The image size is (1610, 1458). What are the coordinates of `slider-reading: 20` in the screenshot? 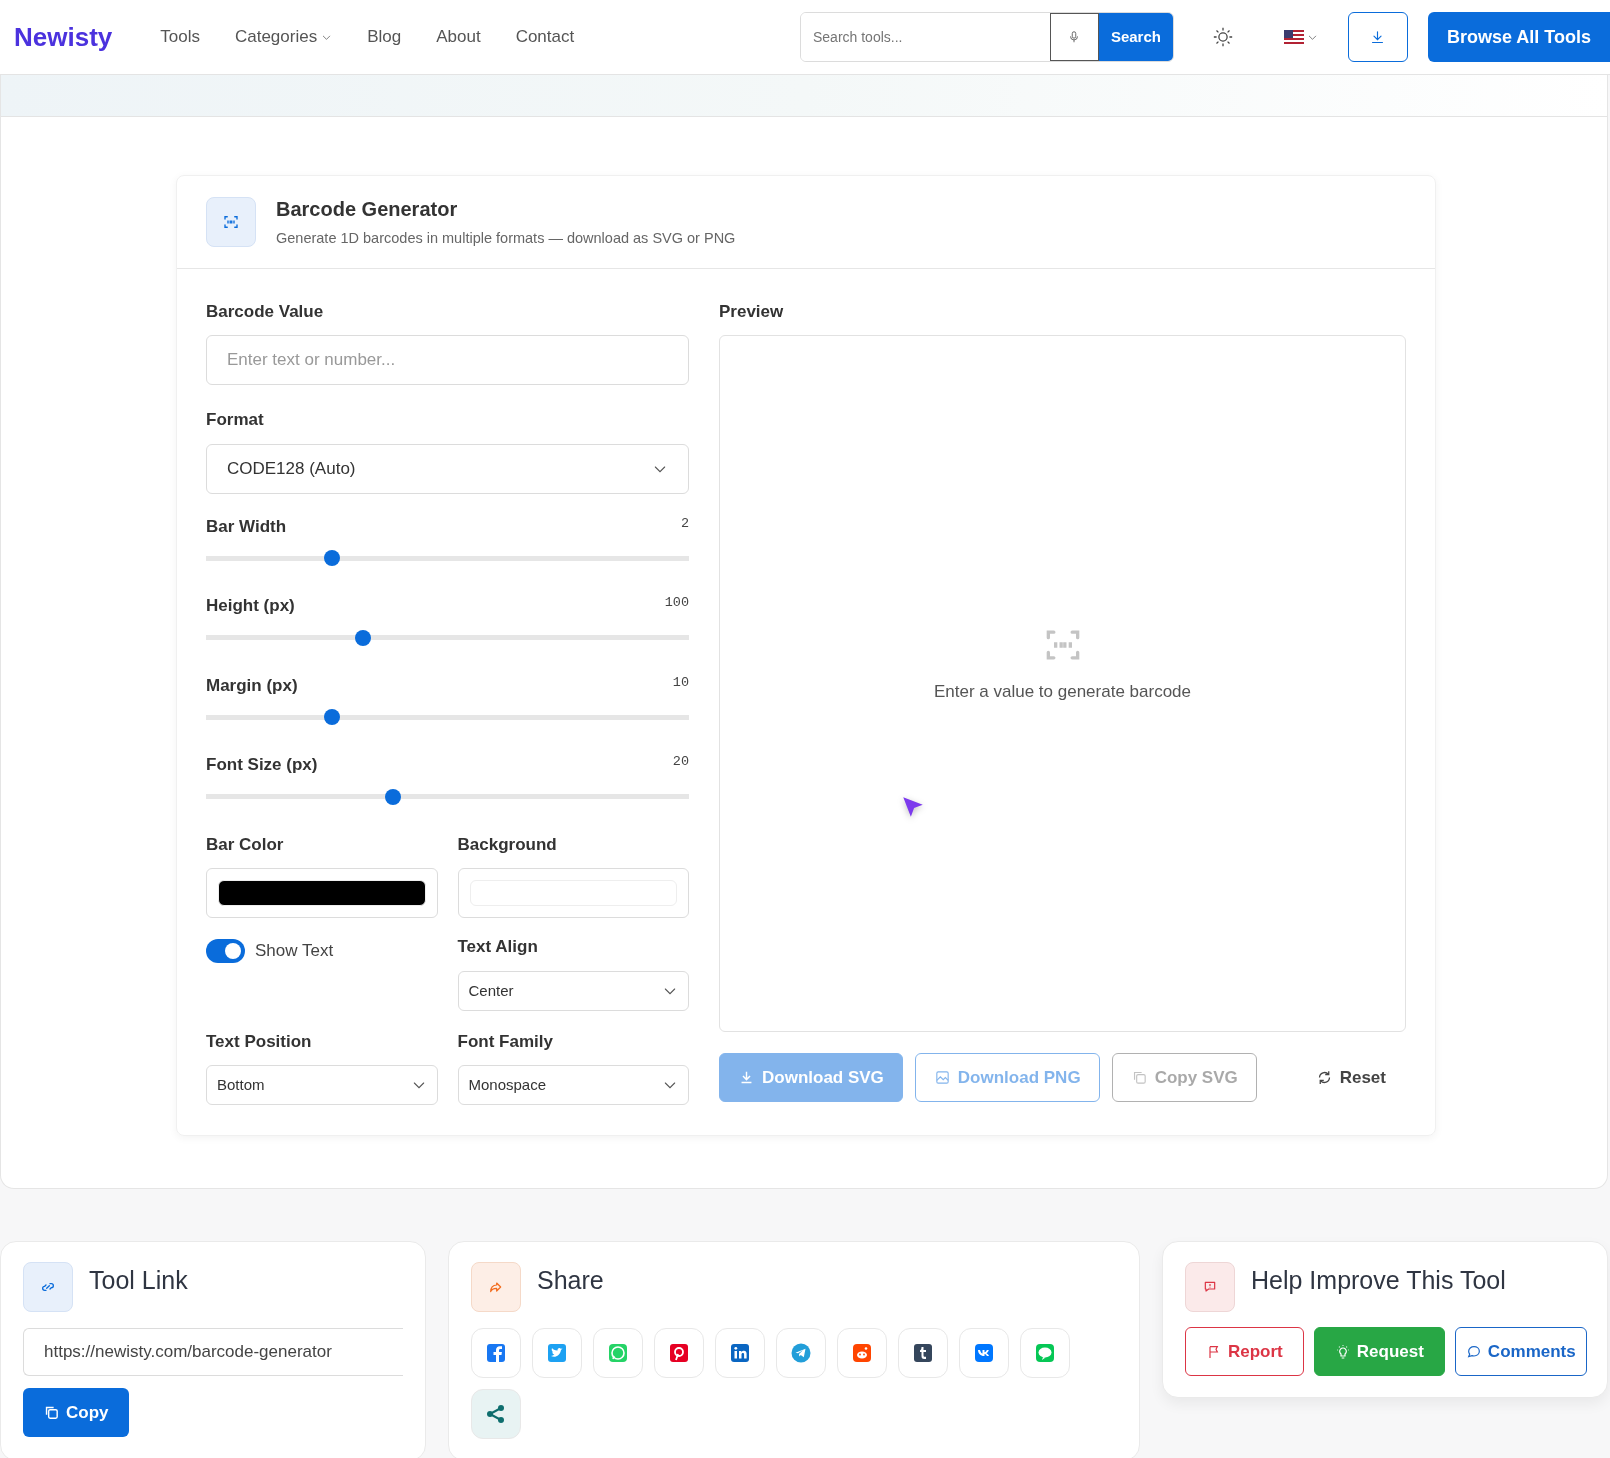 It's located at (680, 762).